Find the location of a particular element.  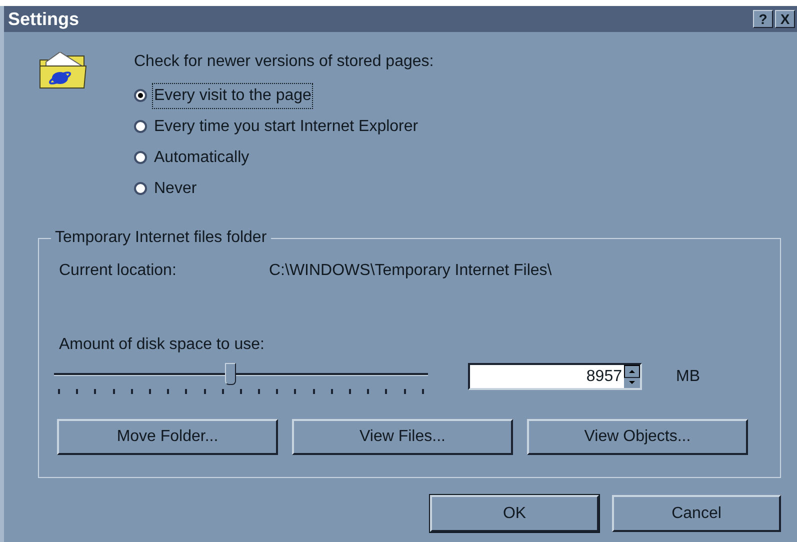

size-spinner: 8957 is located at coordinates (555, 376).